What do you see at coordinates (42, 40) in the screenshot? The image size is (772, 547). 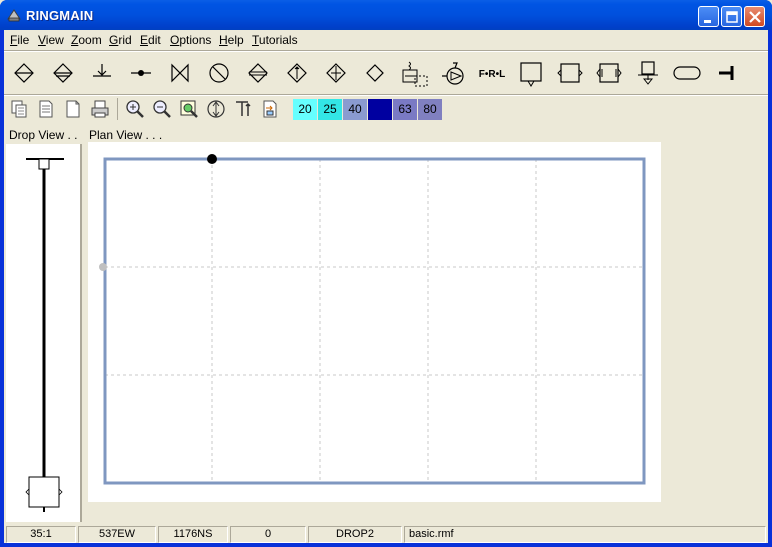 I see `menu-view-accel: V` at bounding box center [42, 40].